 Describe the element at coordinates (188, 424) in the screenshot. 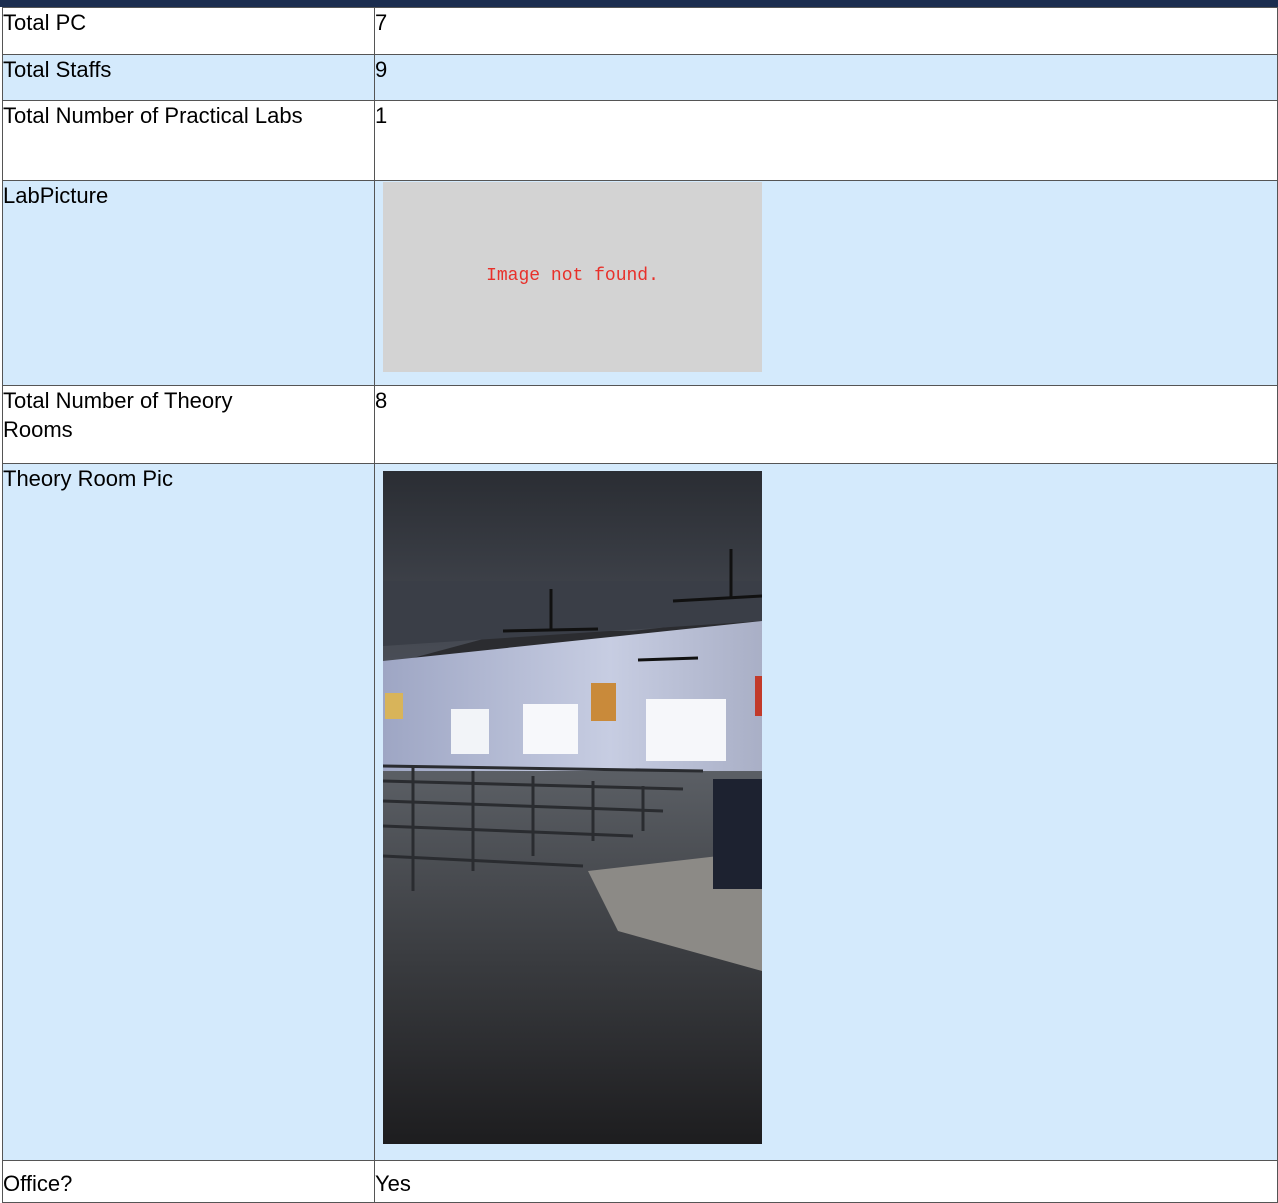

I see `row-label: Total Number of Theory Rooms` at that location.